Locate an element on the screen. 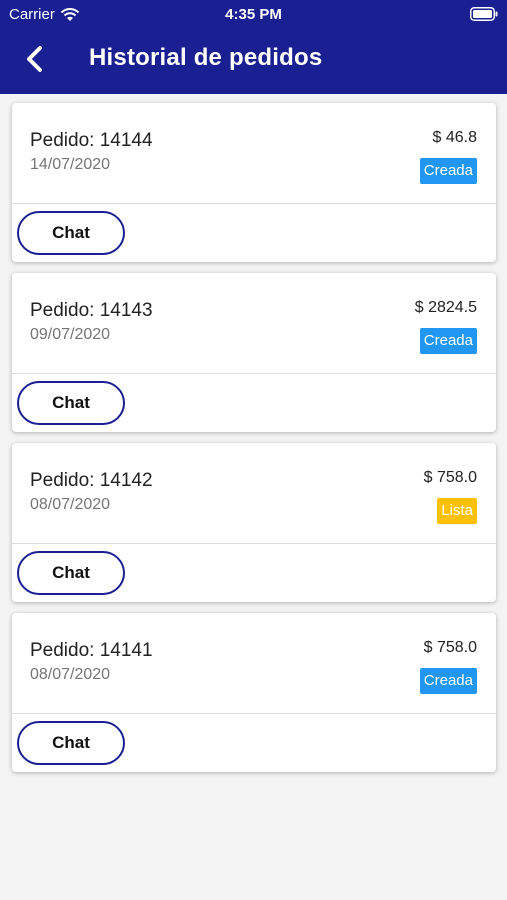  order-price: $ 46.8 is located at coordinates (454, 137).